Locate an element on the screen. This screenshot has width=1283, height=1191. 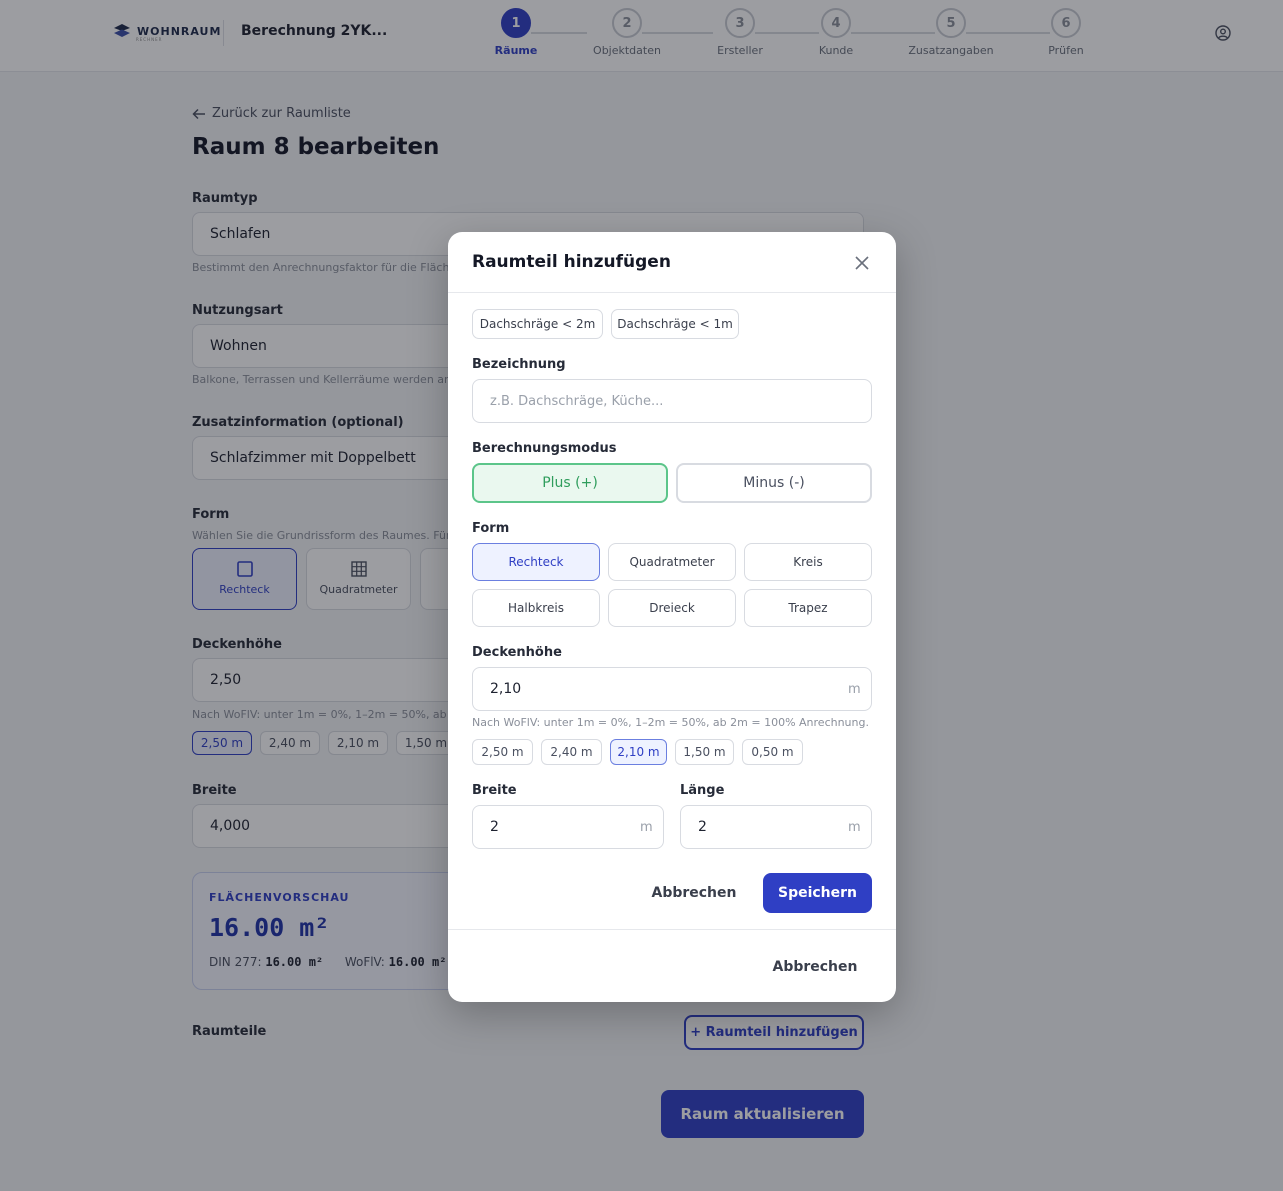
form-quadratmeter-button: Quadratmeter is located at coordinates (672, 562).